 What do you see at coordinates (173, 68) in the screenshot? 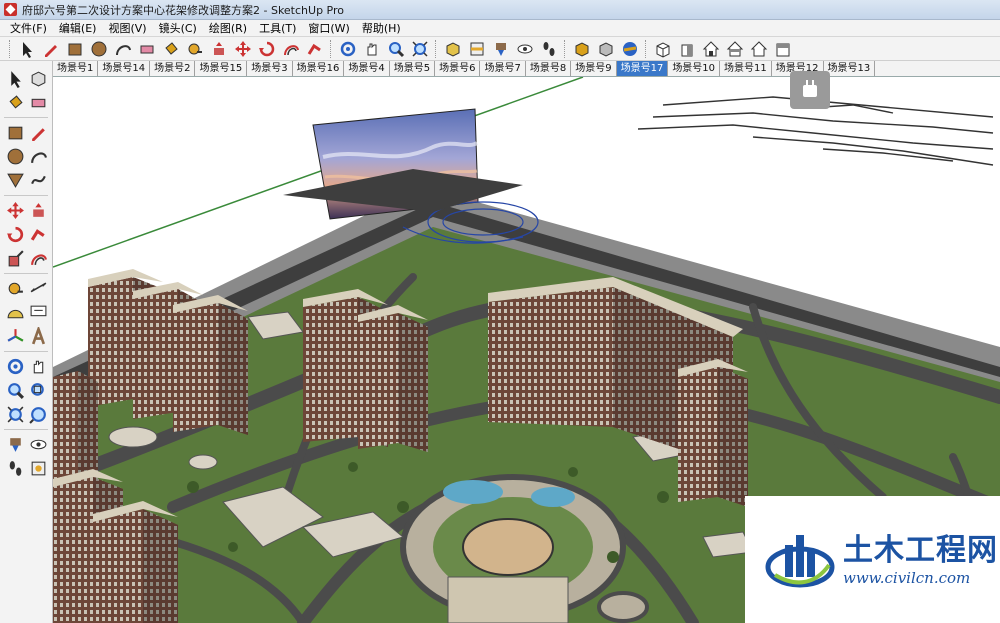
I see `scene-tab-2: 场景号2` at bounding box center [173, 68].